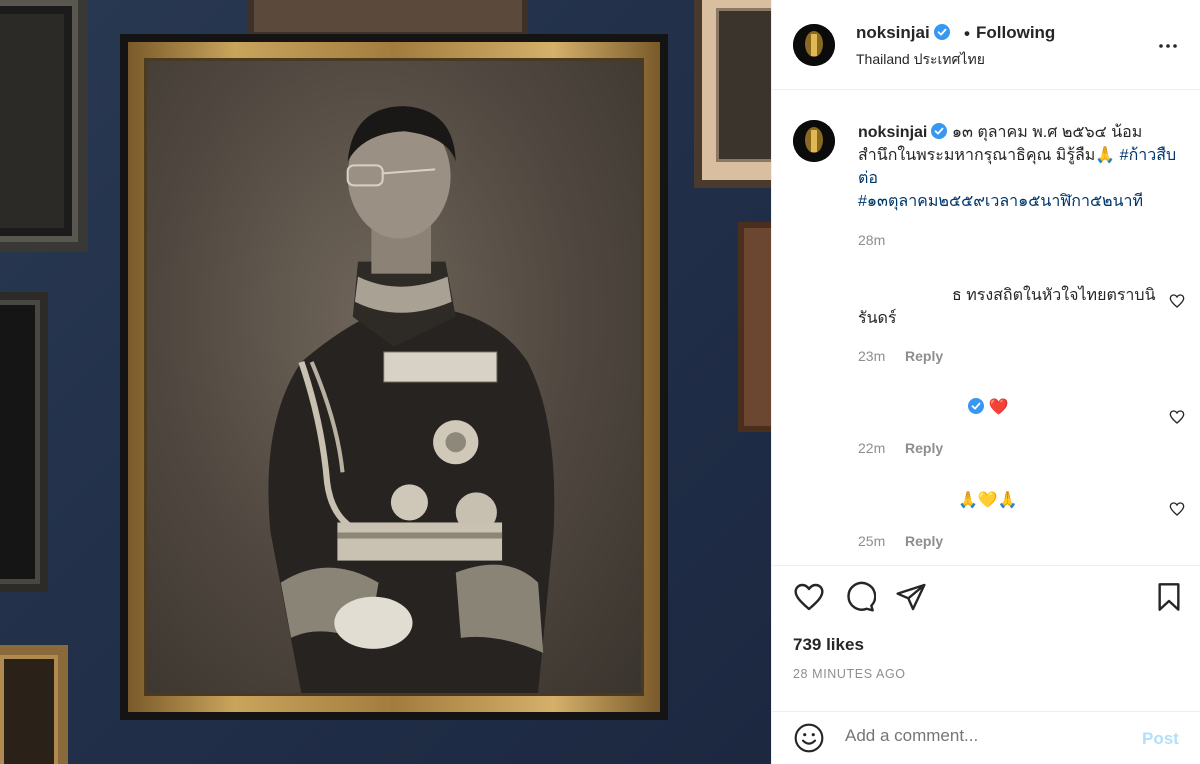 This screenshot has height=764, width=1200. I want to click on post-button: Post, so click(1160, 739).